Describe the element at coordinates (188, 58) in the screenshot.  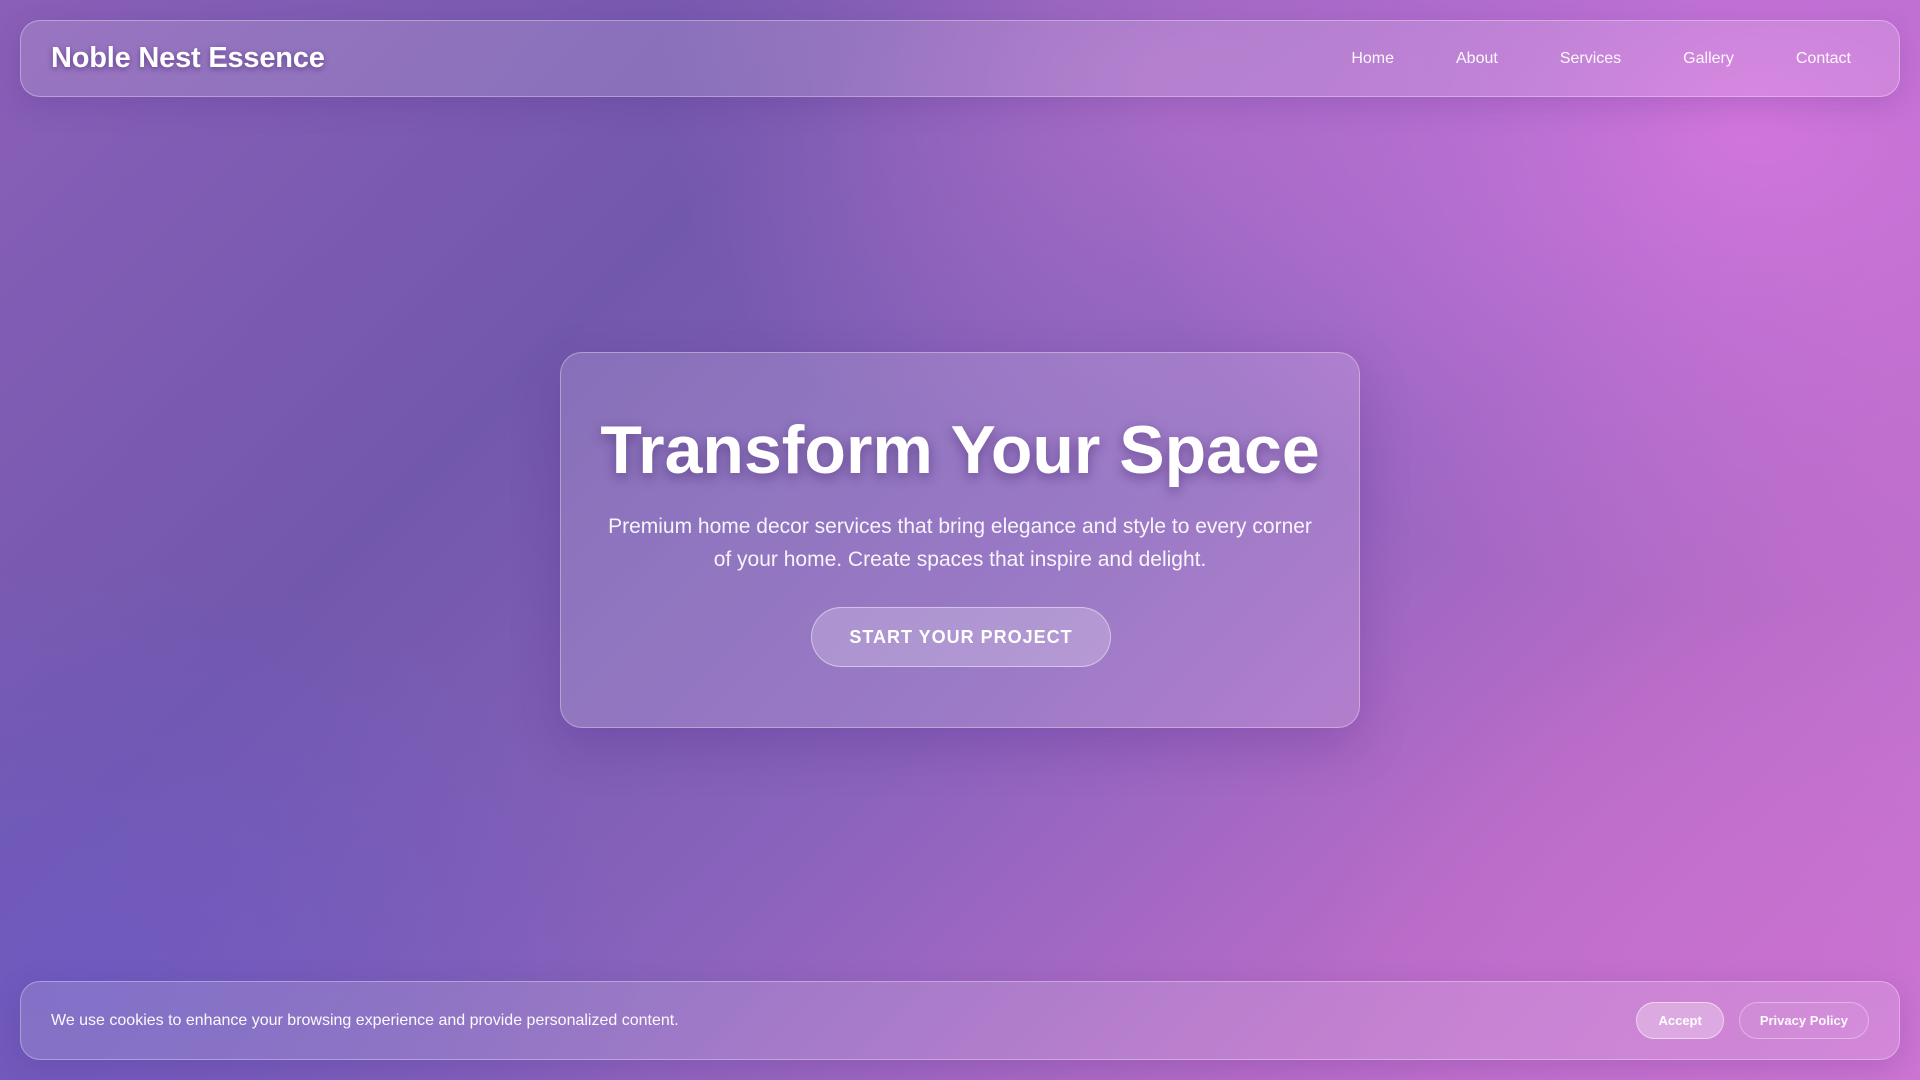
I see `brand-logo: Noble Nest Essence` at that location.